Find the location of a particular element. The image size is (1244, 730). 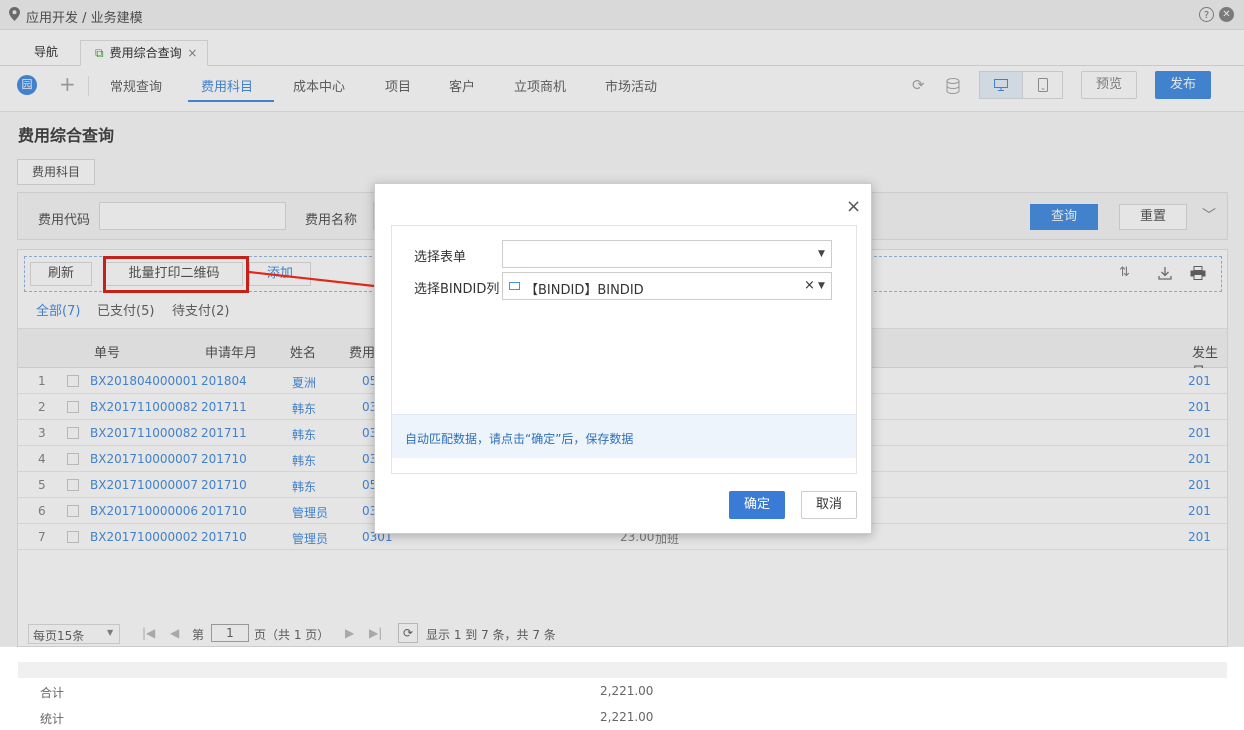

bindid-column-label: 选择BINDID列 is located at coordinates (457, 289).